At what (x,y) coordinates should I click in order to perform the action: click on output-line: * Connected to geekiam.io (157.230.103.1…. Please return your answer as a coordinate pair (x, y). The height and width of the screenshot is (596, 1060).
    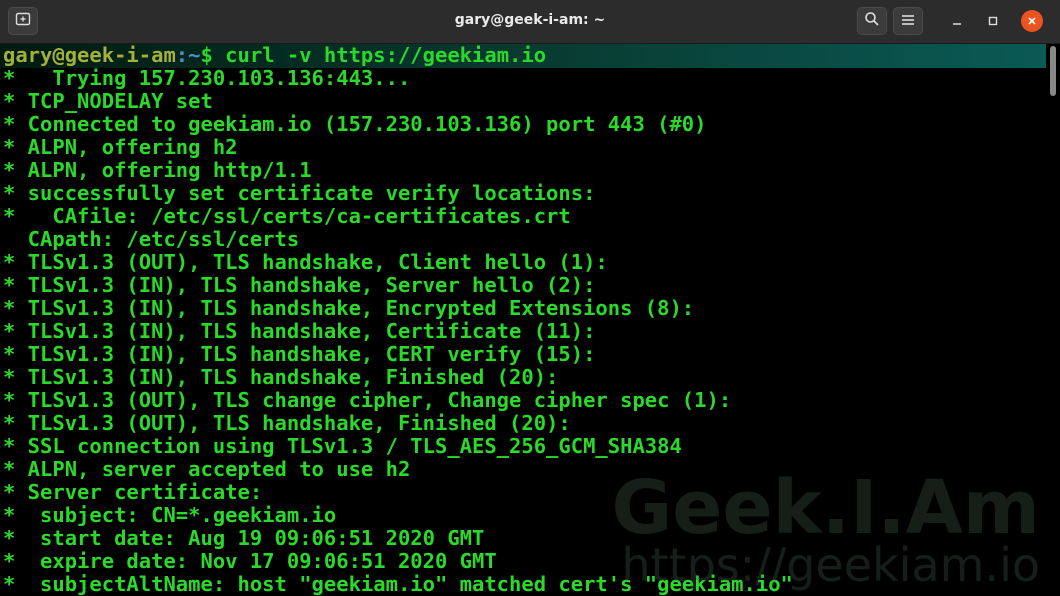
    Looking at the image, I should click on (355, 124).